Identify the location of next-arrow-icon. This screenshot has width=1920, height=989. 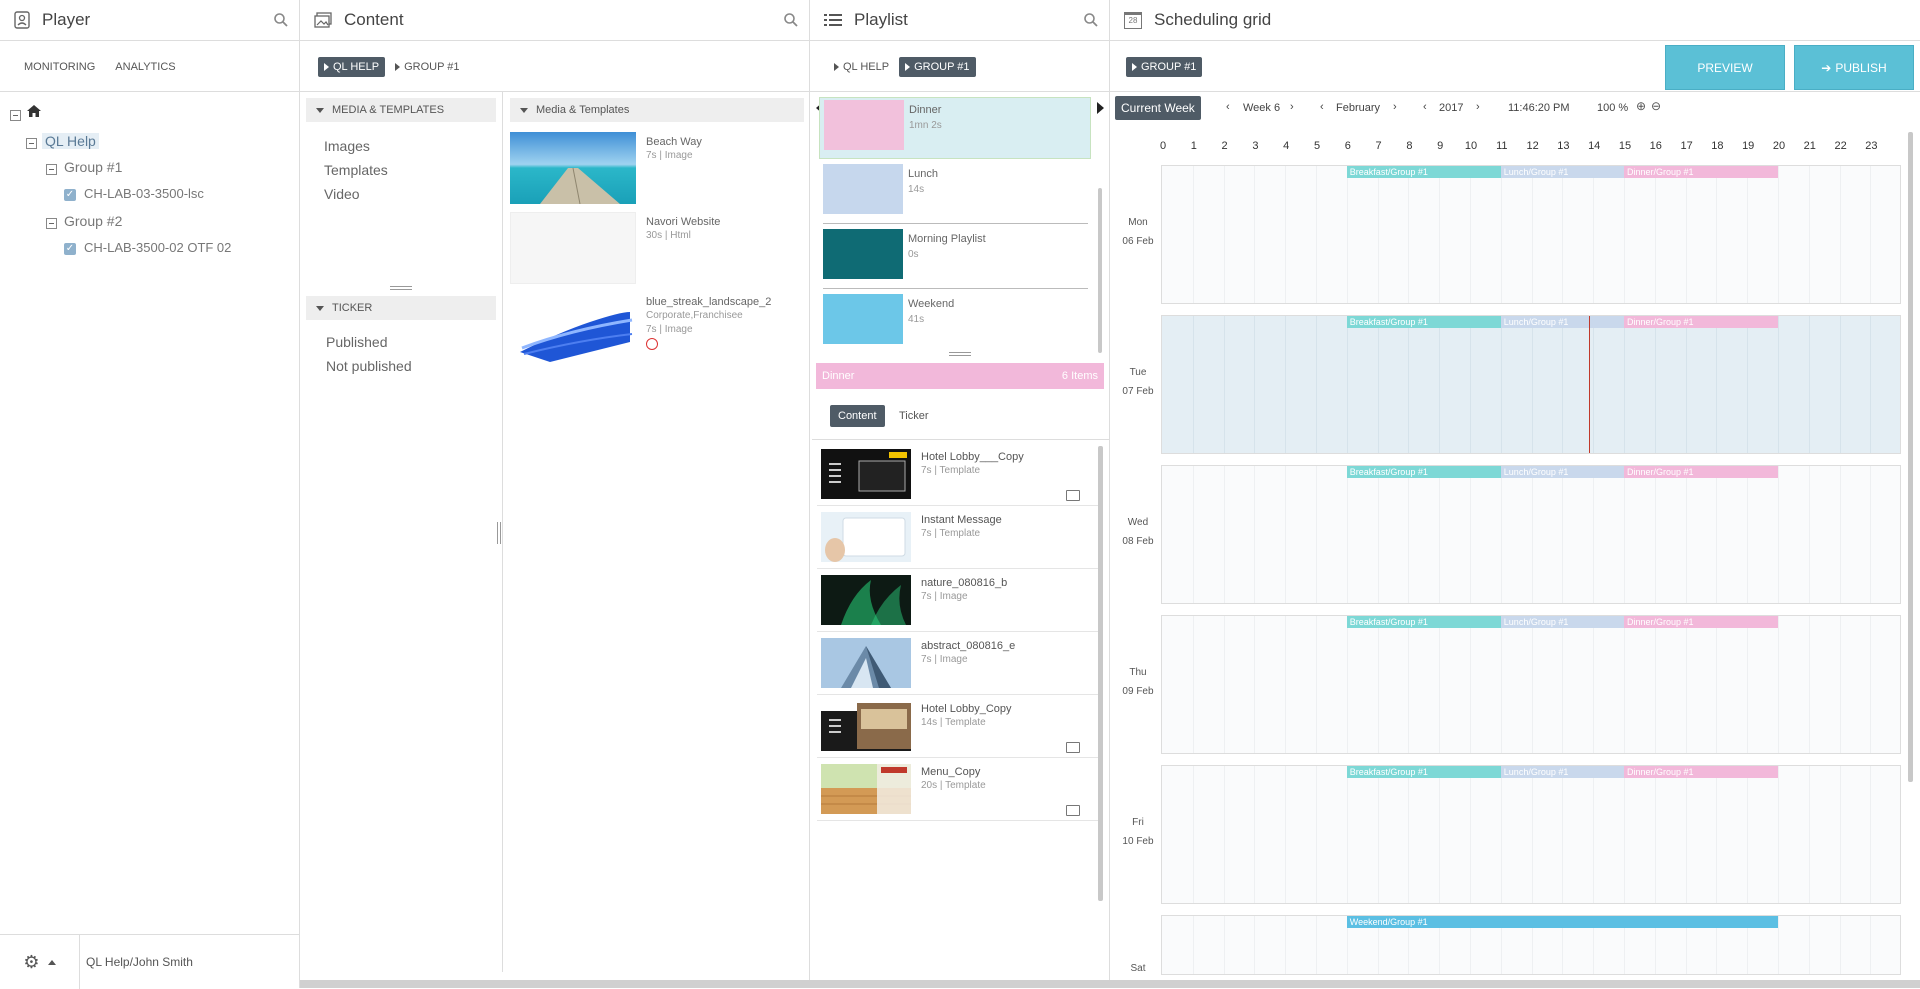
(1100, 108).